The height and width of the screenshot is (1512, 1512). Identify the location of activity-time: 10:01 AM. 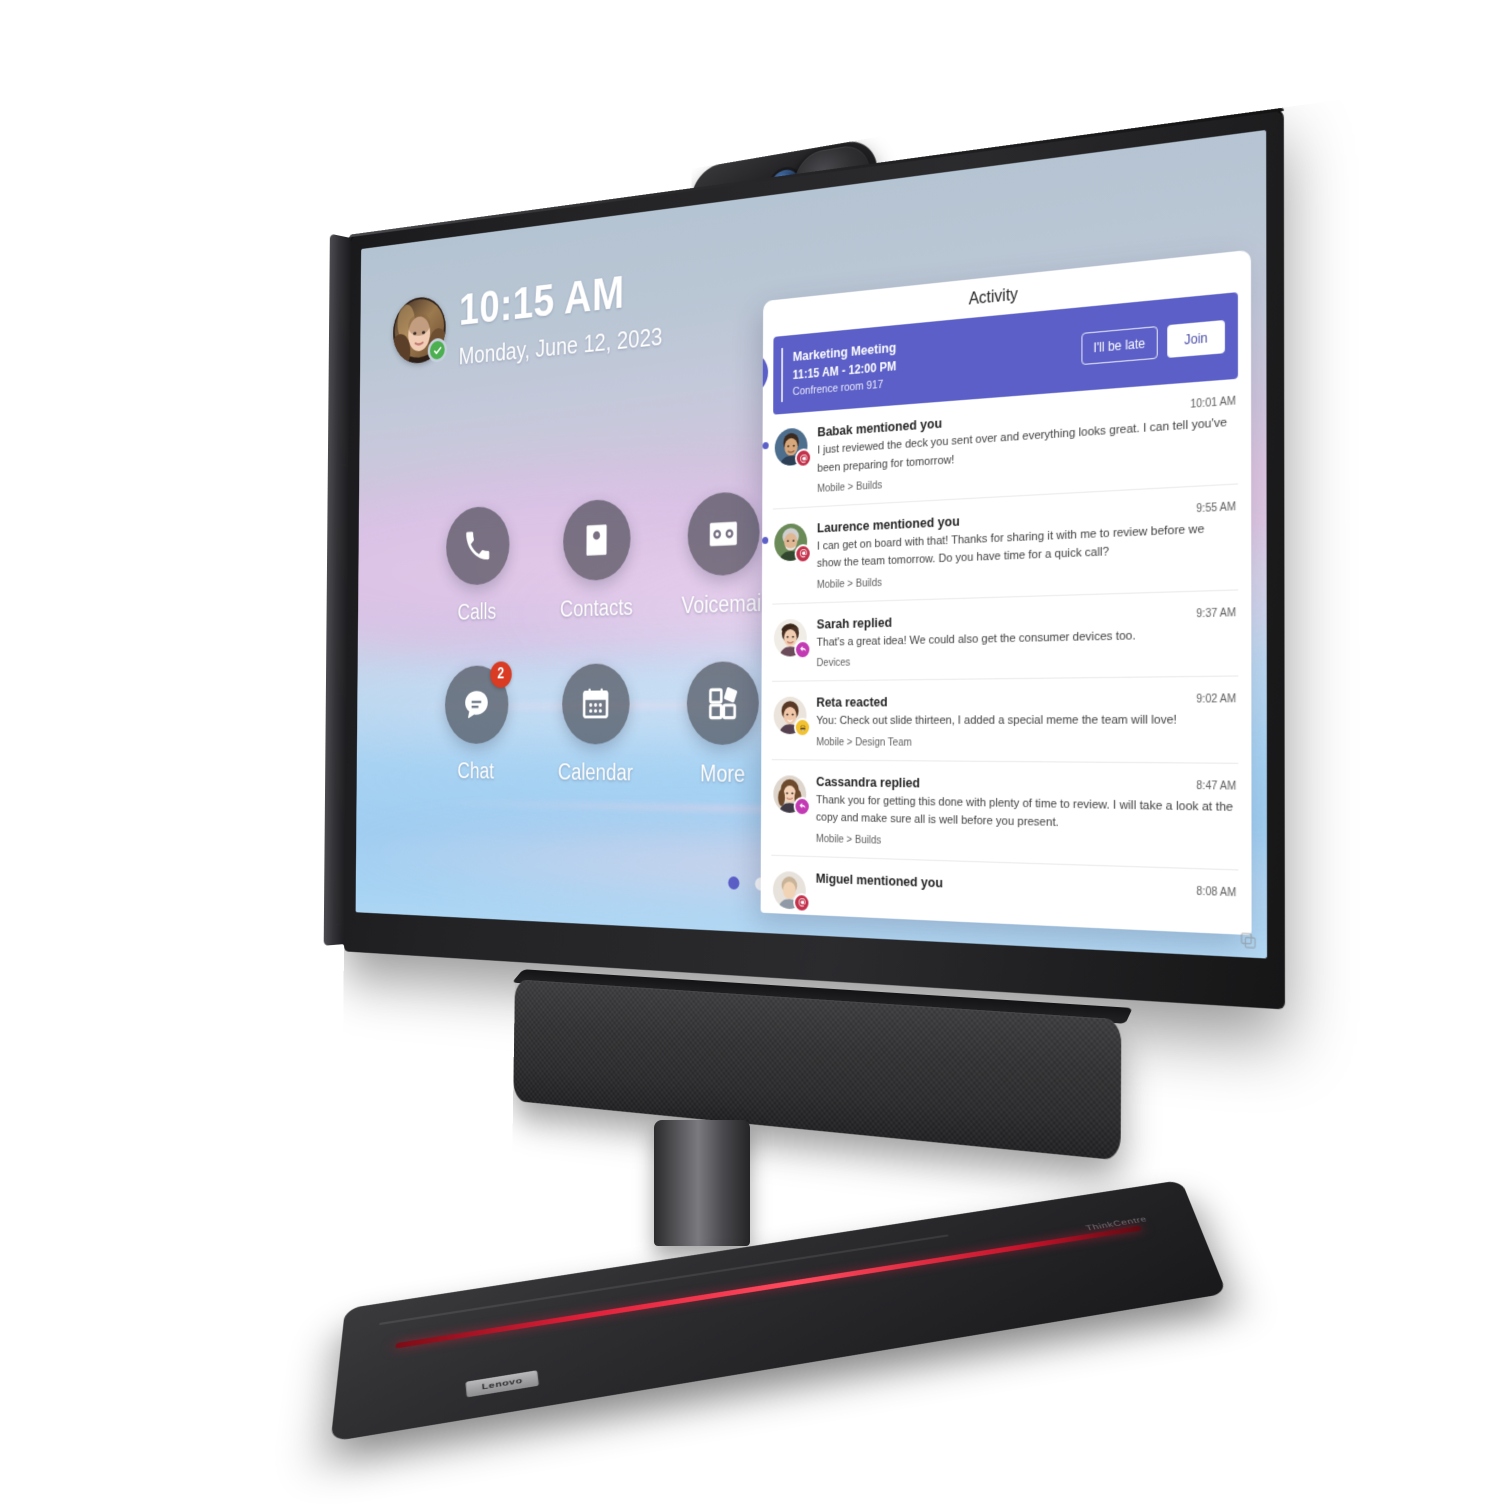
(1213, 403).